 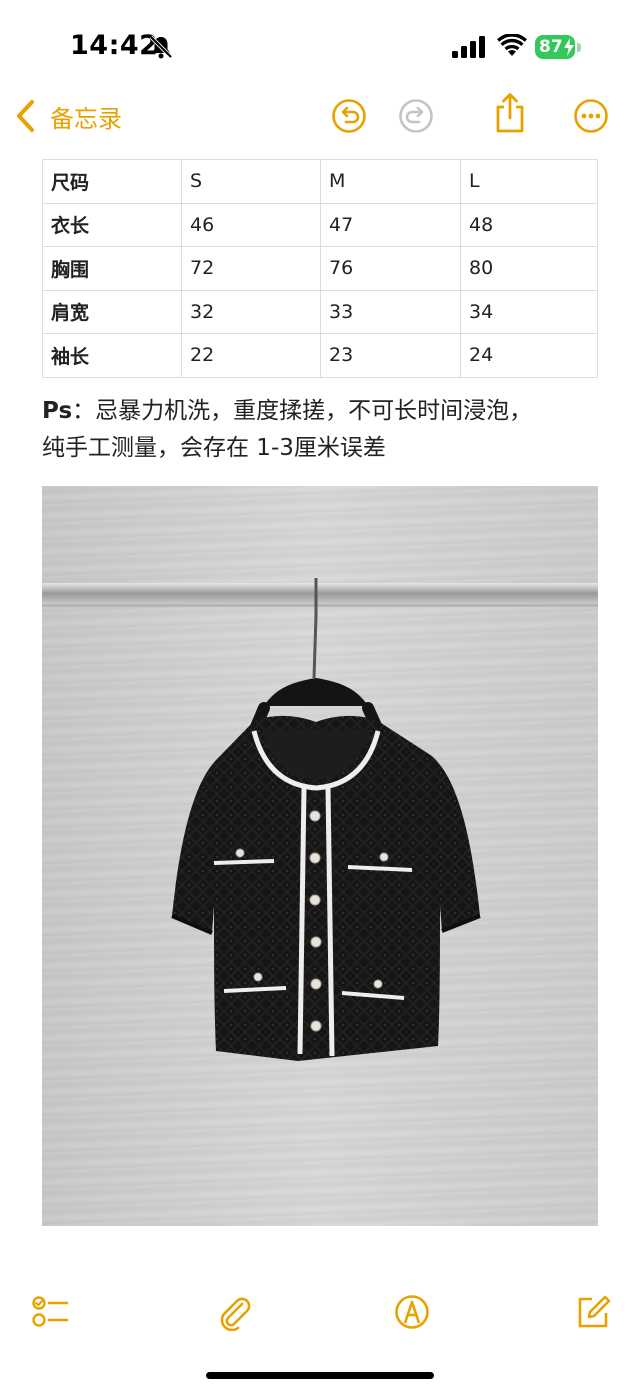 I want to click on table-cell: 76, so click(x=390, y=268).